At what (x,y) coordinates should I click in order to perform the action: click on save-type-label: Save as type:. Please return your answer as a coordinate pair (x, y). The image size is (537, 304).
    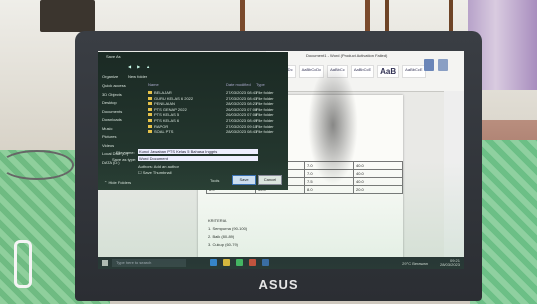
    Looking at the image, I should click on (124, 159).